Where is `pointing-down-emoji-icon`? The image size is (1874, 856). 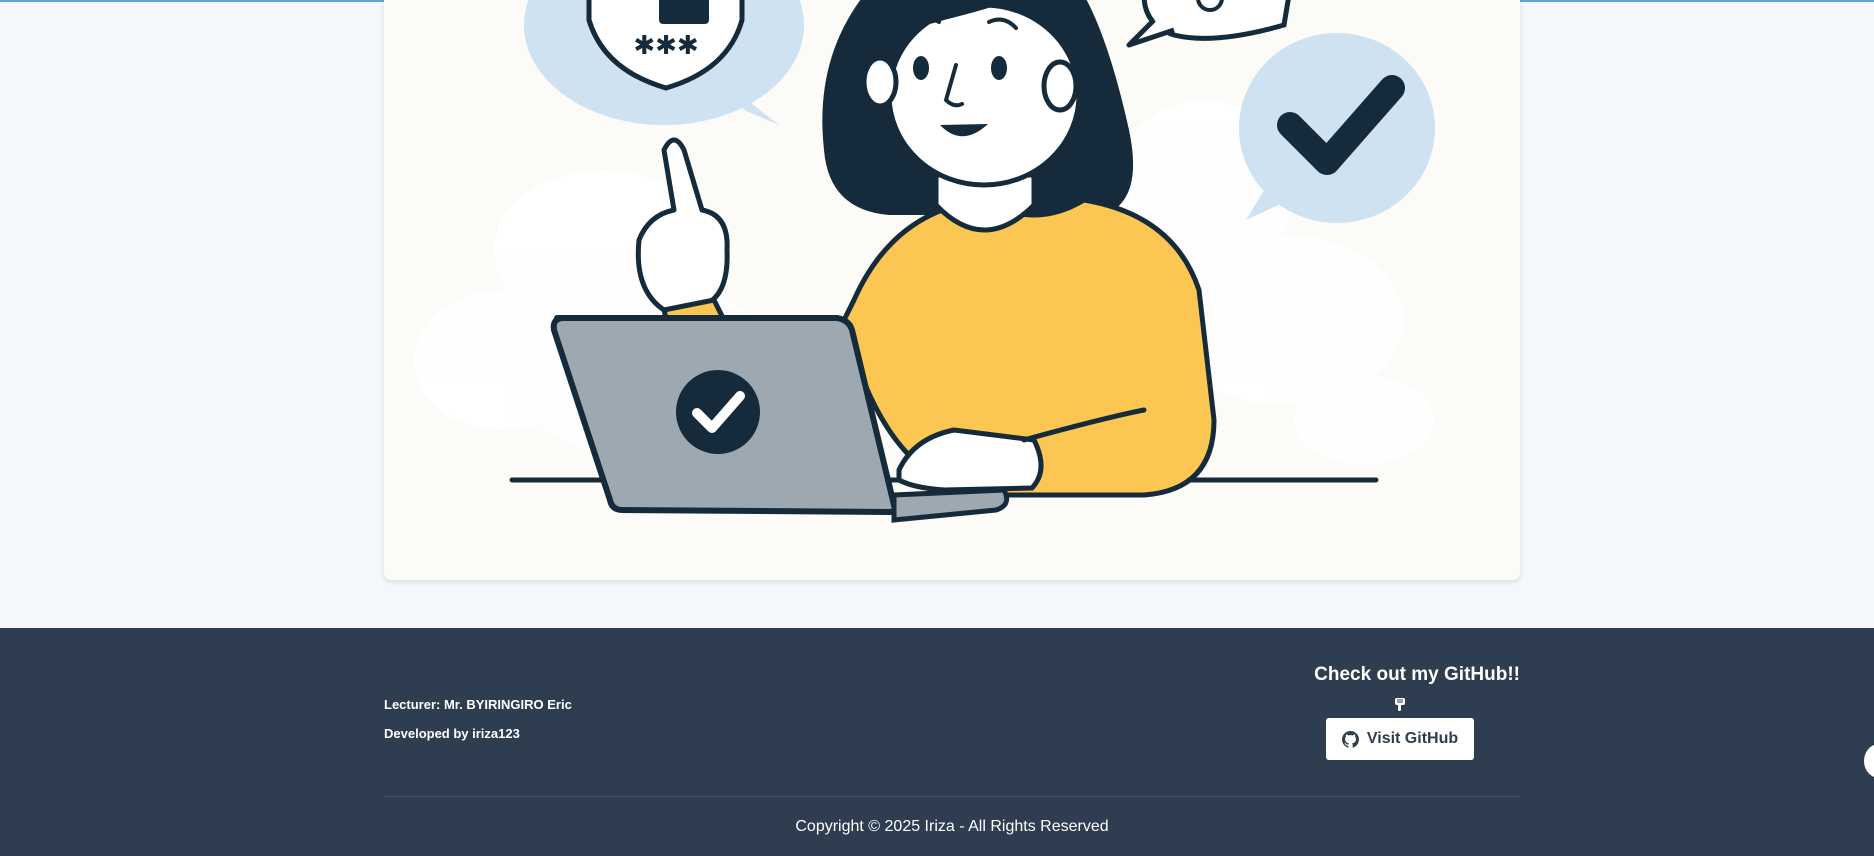
pointing-down-emoji-icon is located at coordinates (1400, 704).